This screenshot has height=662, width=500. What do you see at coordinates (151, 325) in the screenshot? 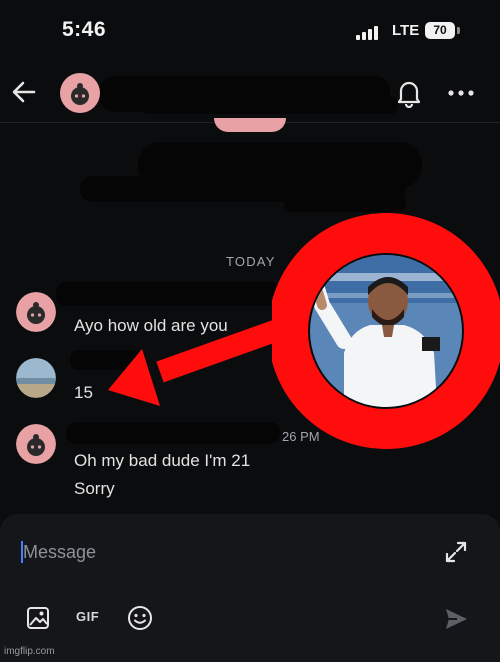
I see `message-text: Ayo how old are you` at bounding box center [151, 325].